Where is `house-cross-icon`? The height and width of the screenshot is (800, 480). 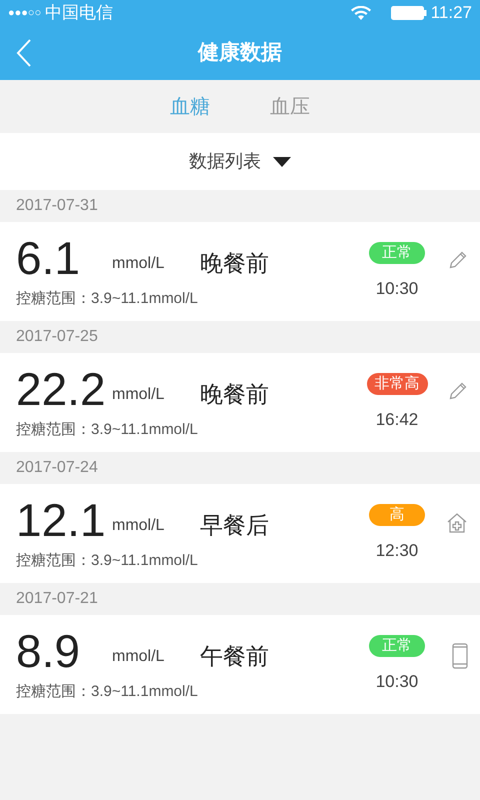 house-cross-icon is located at coordinates (457, 523).